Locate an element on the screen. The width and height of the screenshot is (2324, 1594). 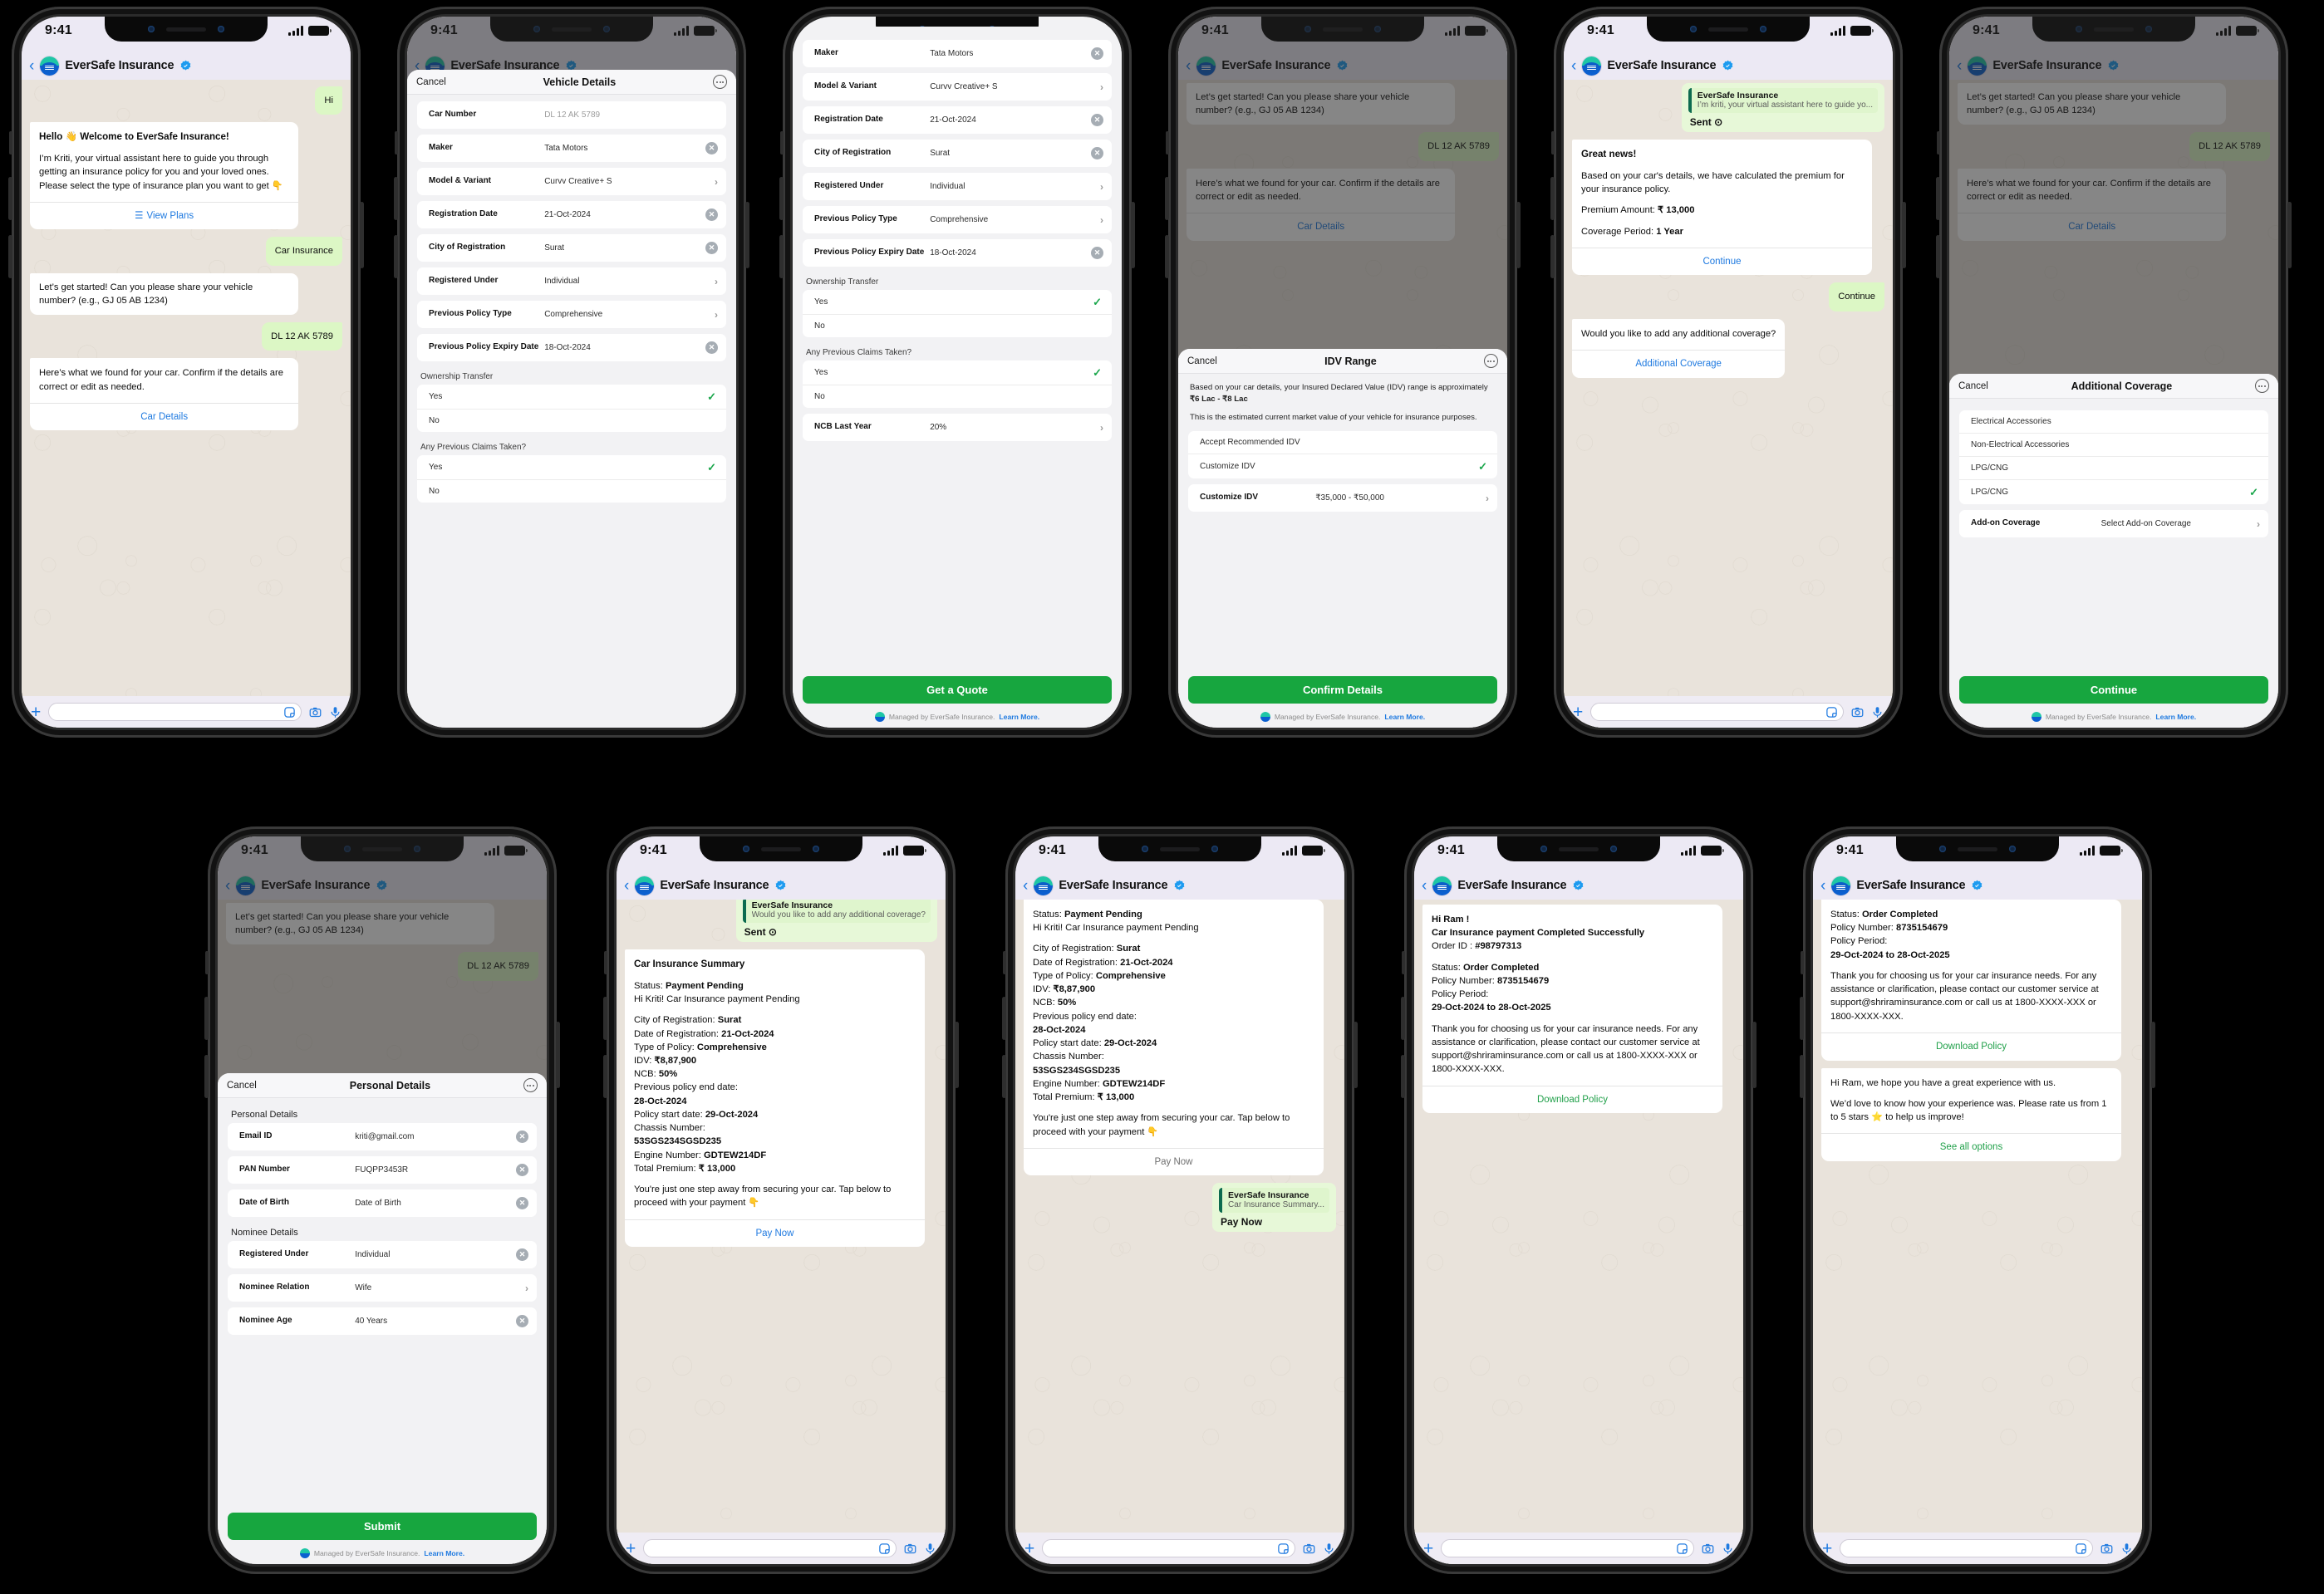
option-customize-idv: Customize IDV ✓ is located at coordinates (1342, 466).